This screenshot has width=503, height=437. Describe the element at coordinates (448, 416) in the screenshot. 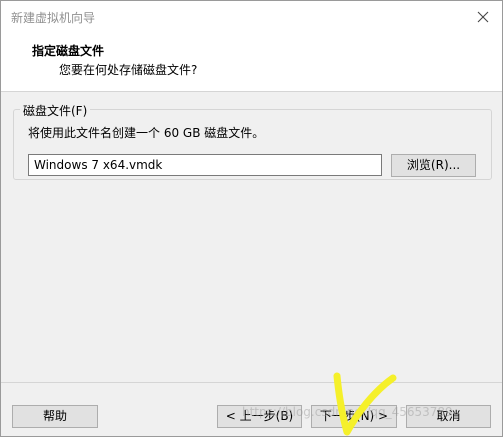

I see `cancel-button: 取消` at that location.